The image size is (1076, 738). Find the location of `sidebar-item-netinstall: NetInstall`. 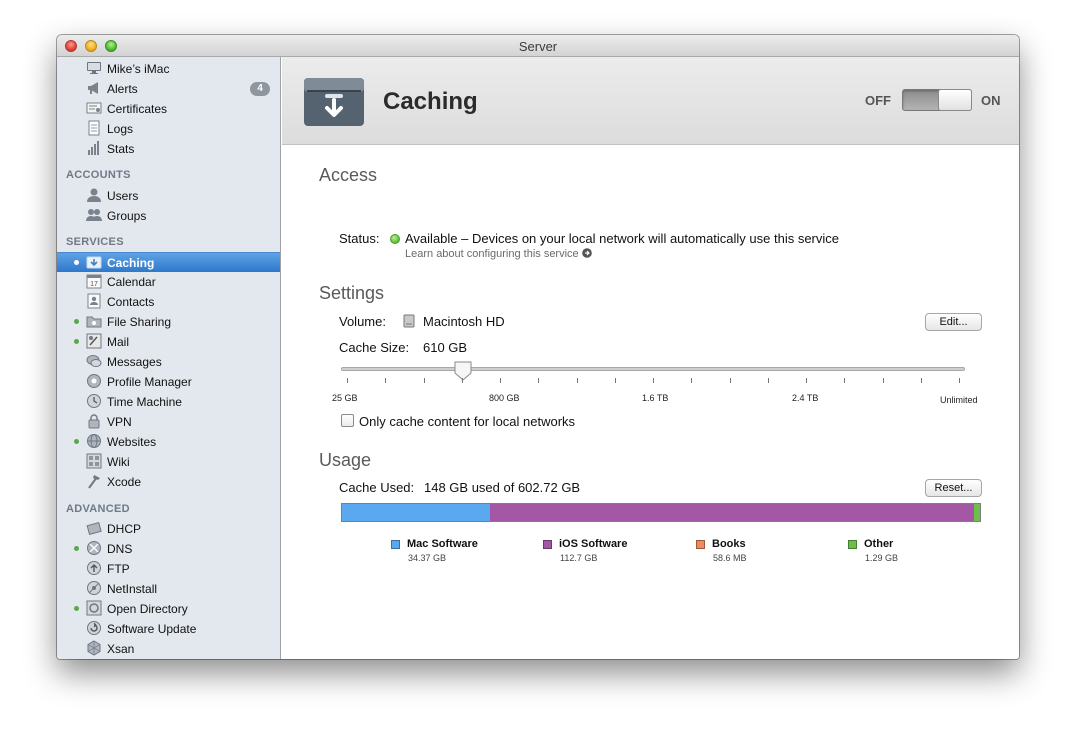

sidebar-item-netinstall: NetInstall is located at coordinates (168, 589).